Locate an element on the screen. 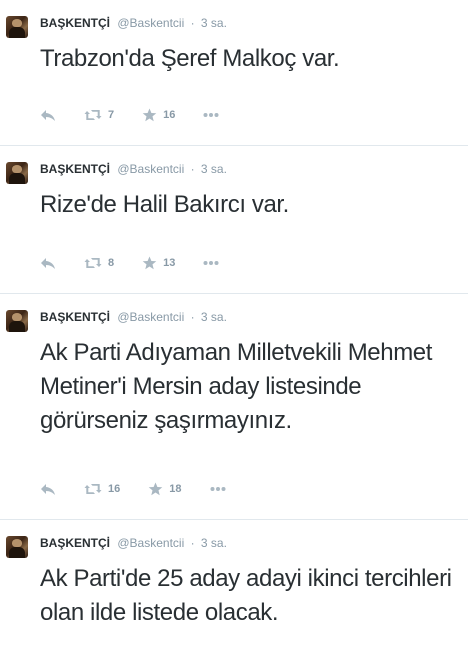 Image resolution: width=468 pixels, height=660 pixels. retweet-count: 16 is located at coordinates (114, 489).